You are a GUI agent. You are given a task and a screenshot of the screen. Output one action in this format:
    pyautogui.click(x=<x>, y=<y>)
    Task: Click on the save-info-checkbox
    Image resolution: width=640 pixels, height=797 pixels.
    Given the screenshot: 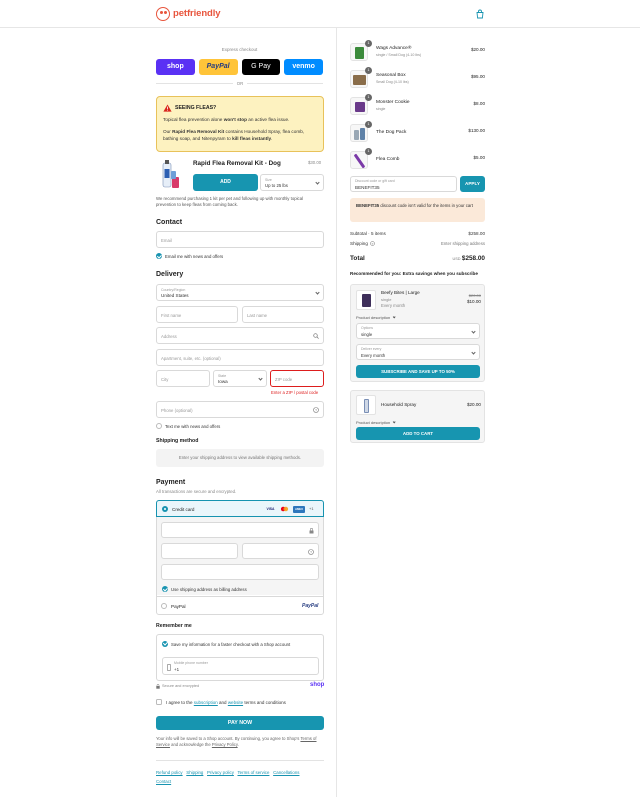 What is the action you would take?
    pyautogui.click(x=165, y=643)
    